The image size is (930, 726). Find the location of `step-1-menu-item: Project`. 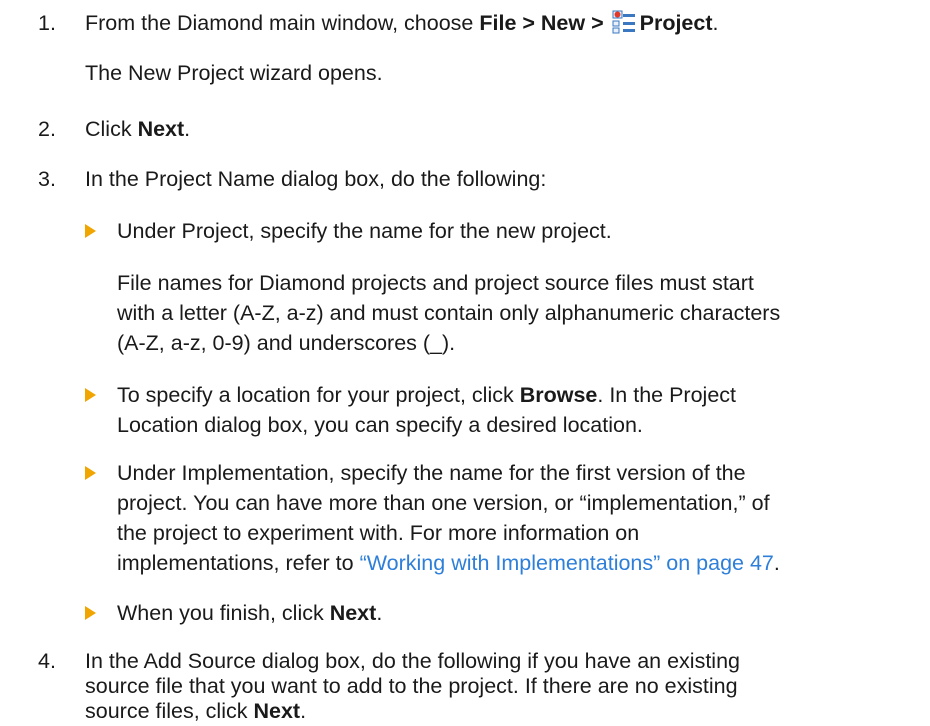

step-1-menu-item: Project is located at coordinates (676, 23).